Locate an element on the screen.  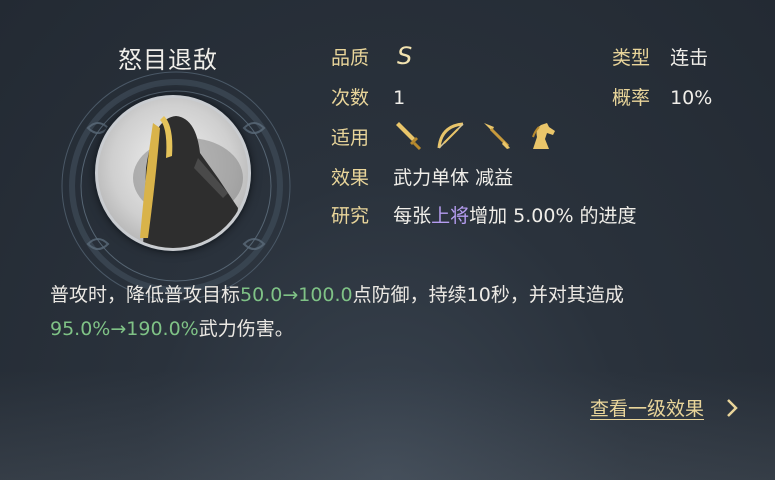
spear-icon is located at coordinates (497, 136).